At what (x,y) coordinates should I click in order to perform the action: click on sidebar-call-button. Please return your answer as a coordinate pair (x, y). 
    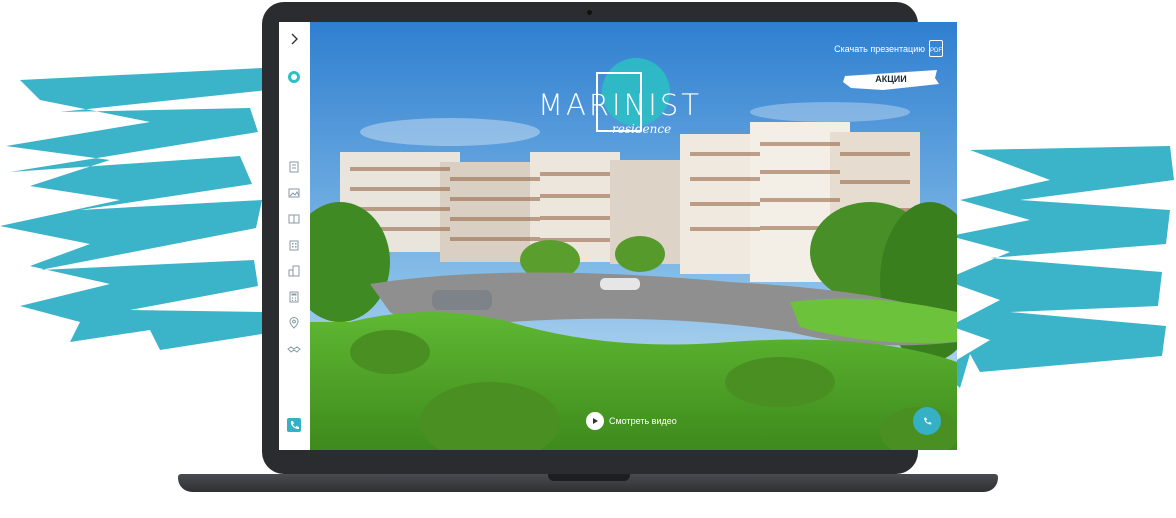
    Looking at the image, I should click on (294, 425).